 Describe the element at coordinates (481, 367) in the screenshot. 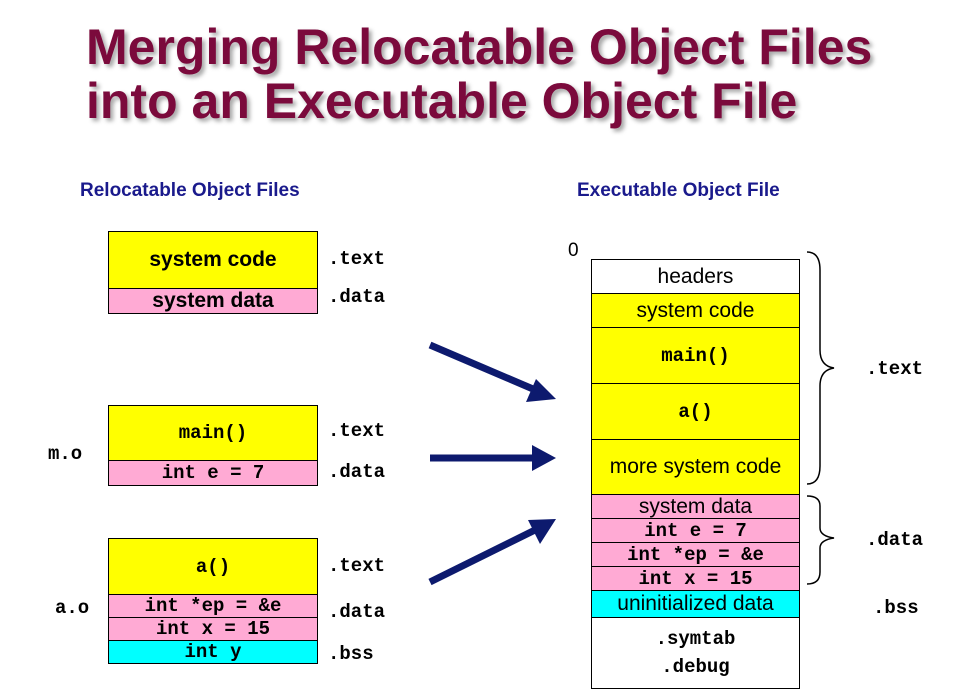

I see `system-merge-arrow` at that location.